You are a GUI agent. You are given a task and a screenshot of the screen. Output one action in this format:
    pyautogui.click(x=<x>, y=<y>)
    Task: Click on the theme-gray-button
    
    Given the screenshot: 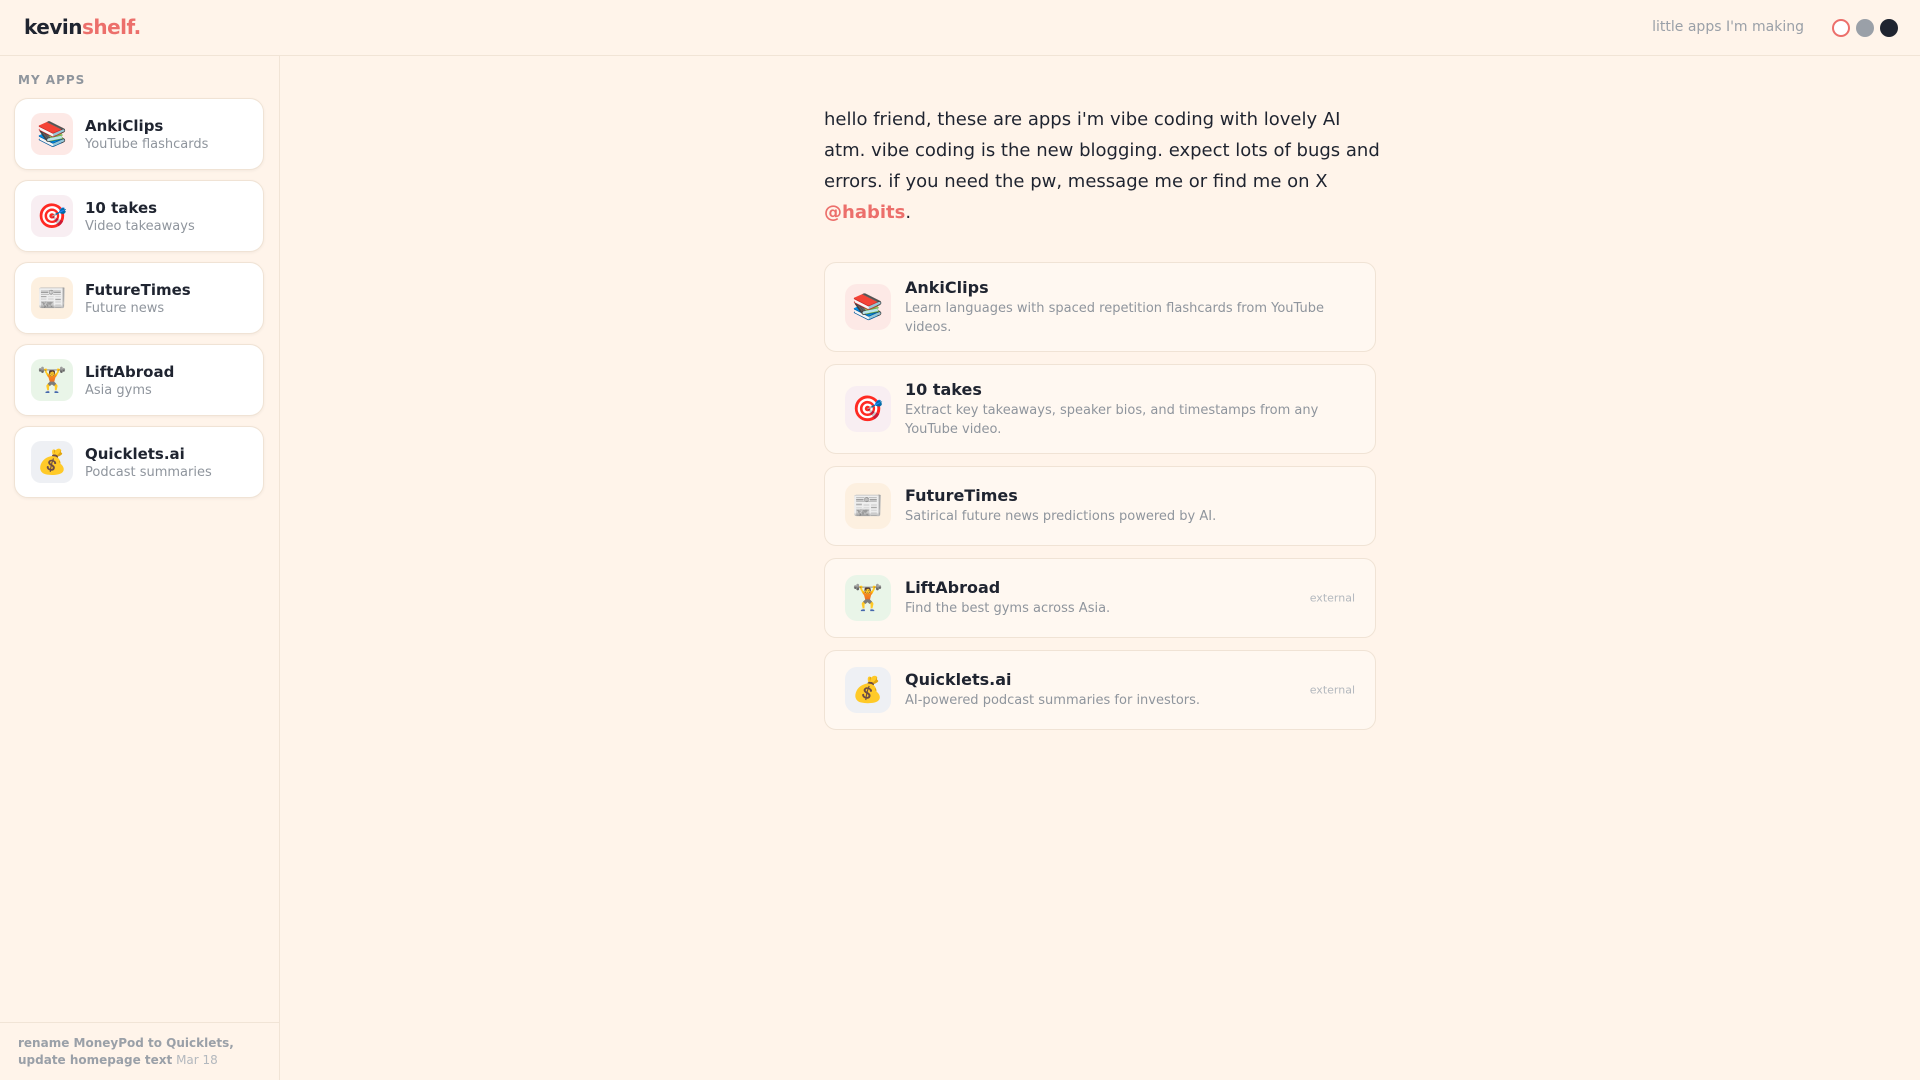 What is the action you would take?
    pyautogui.click(x=1865, y=28)
    